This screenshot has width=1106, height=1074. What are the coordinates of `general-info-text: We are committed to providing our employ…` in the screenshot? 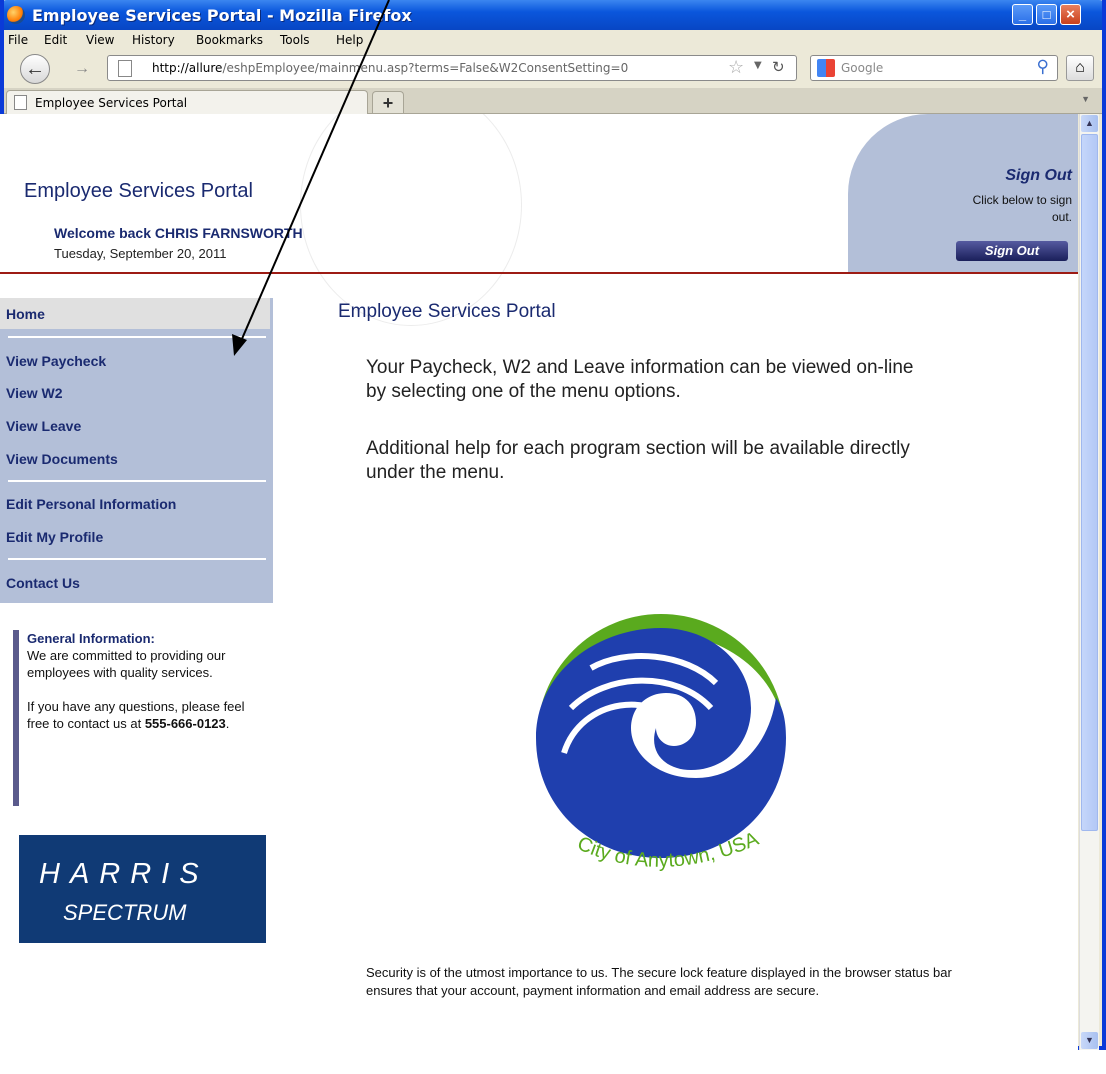 It's located at (126, 664).